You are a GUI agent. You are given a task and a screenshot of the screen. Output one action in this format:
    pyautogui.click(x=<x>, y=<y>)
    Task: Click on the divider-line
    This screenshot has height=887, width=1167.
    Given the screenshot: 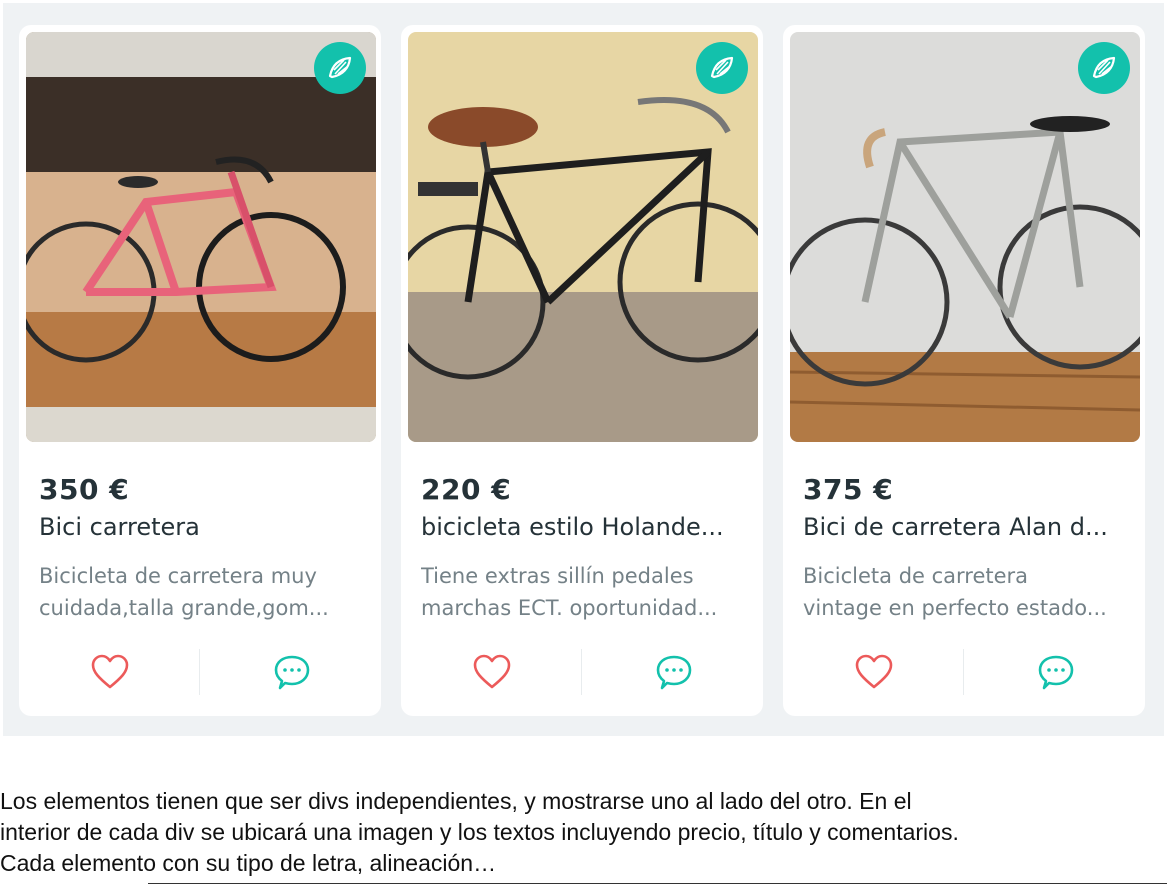 What is the action you would take?
    pyautogui.click(x=657, y=883)
    